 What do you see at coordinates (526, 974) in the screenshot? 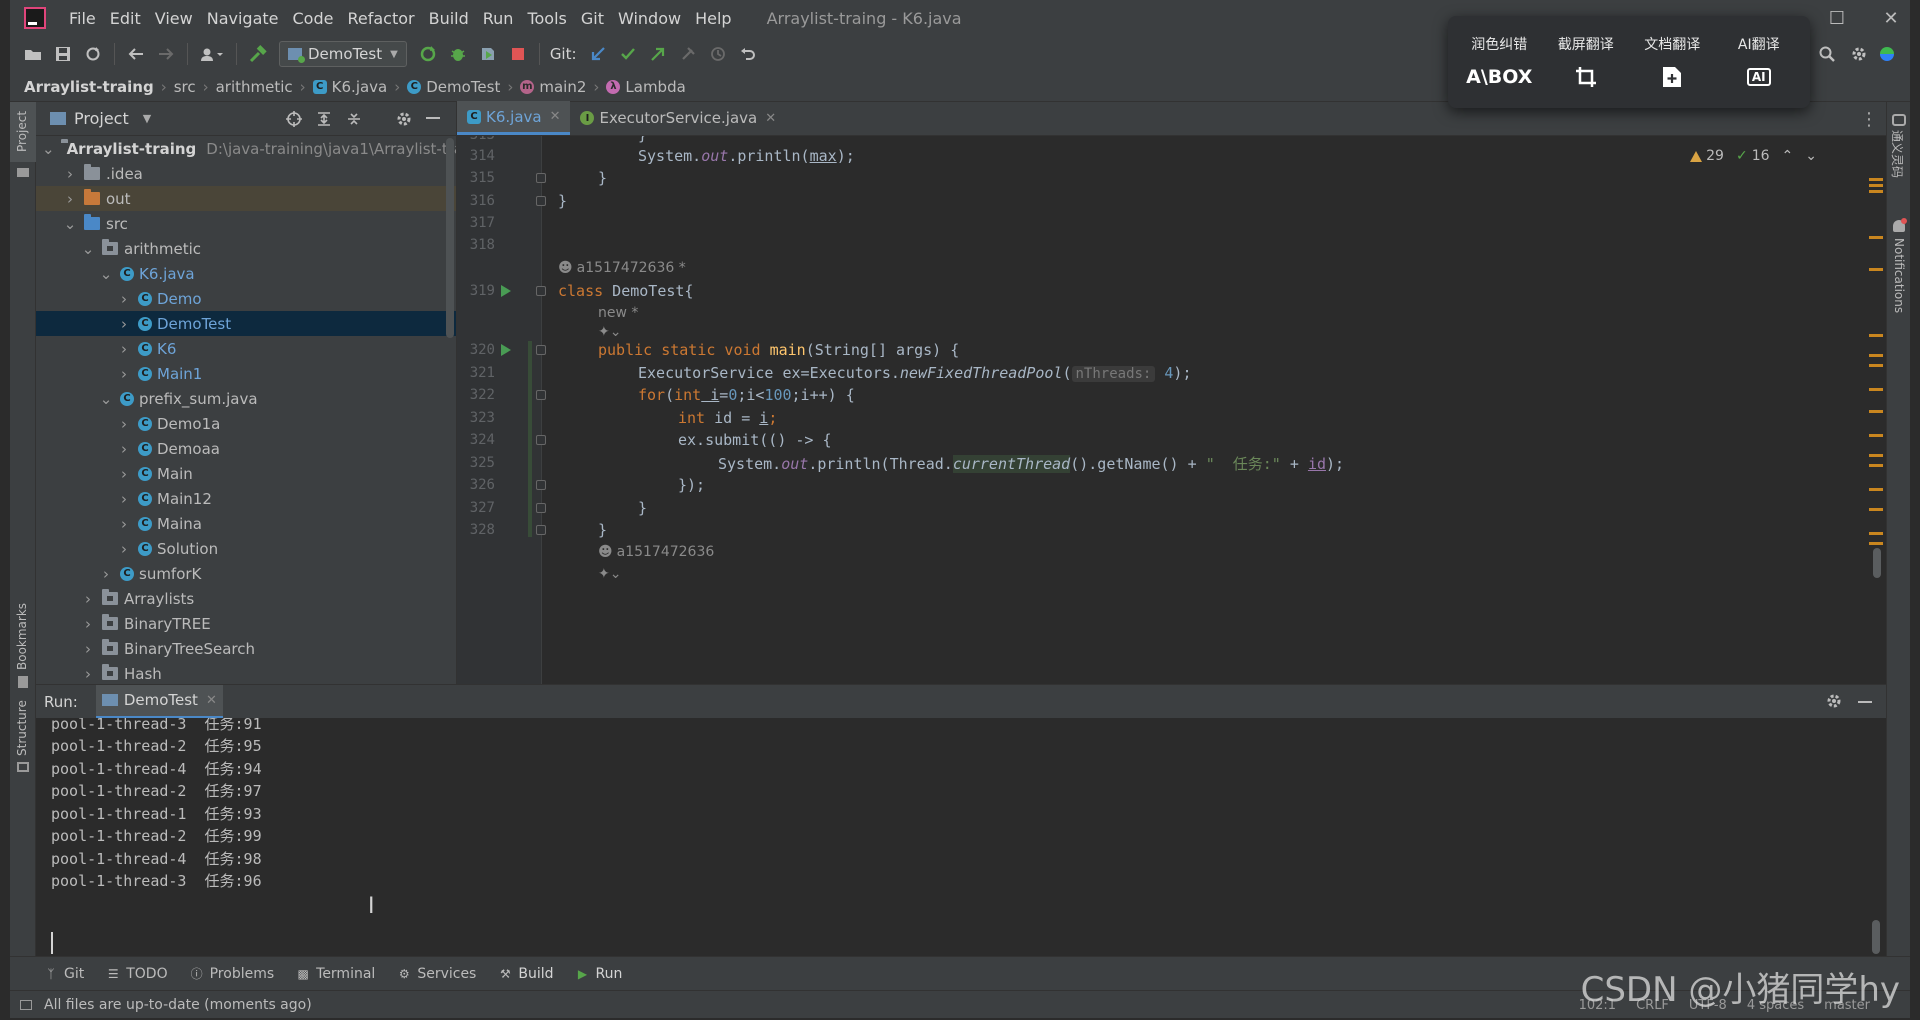
I see `build-tool-button: ⚒ Build` at bounding box center [526, 974].